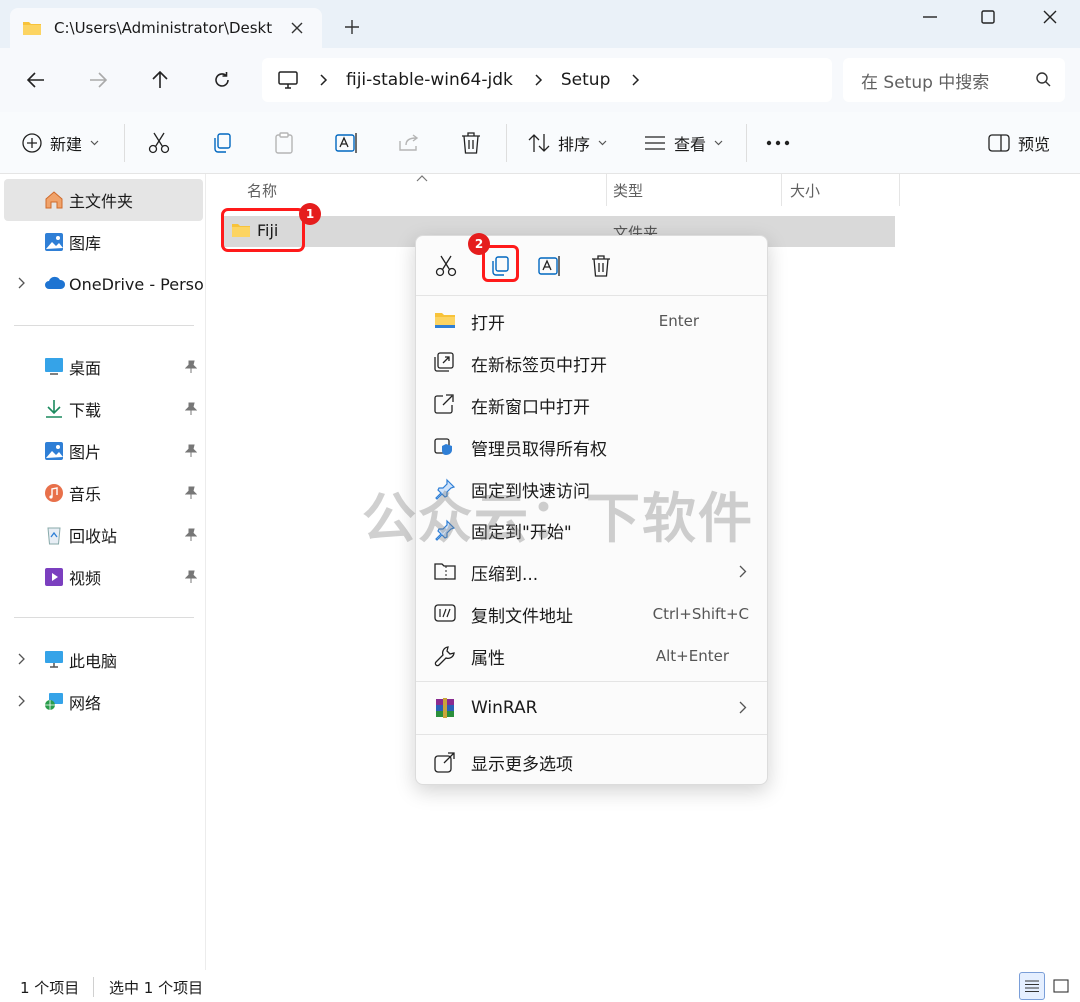  Describe the element at coordinates (601, 266) in the screenshot. I see `menu-delete-button` at that location.